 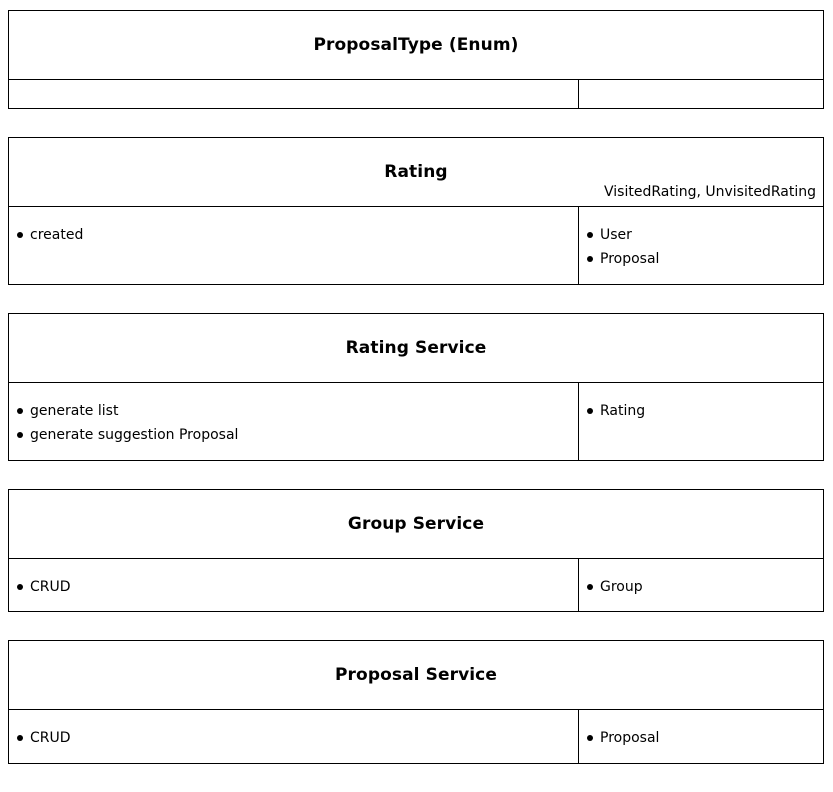 What do you see at coordinates (616, 235) in the screenshot?
I see `list-item-label: User` at bounding box center [616, 235].